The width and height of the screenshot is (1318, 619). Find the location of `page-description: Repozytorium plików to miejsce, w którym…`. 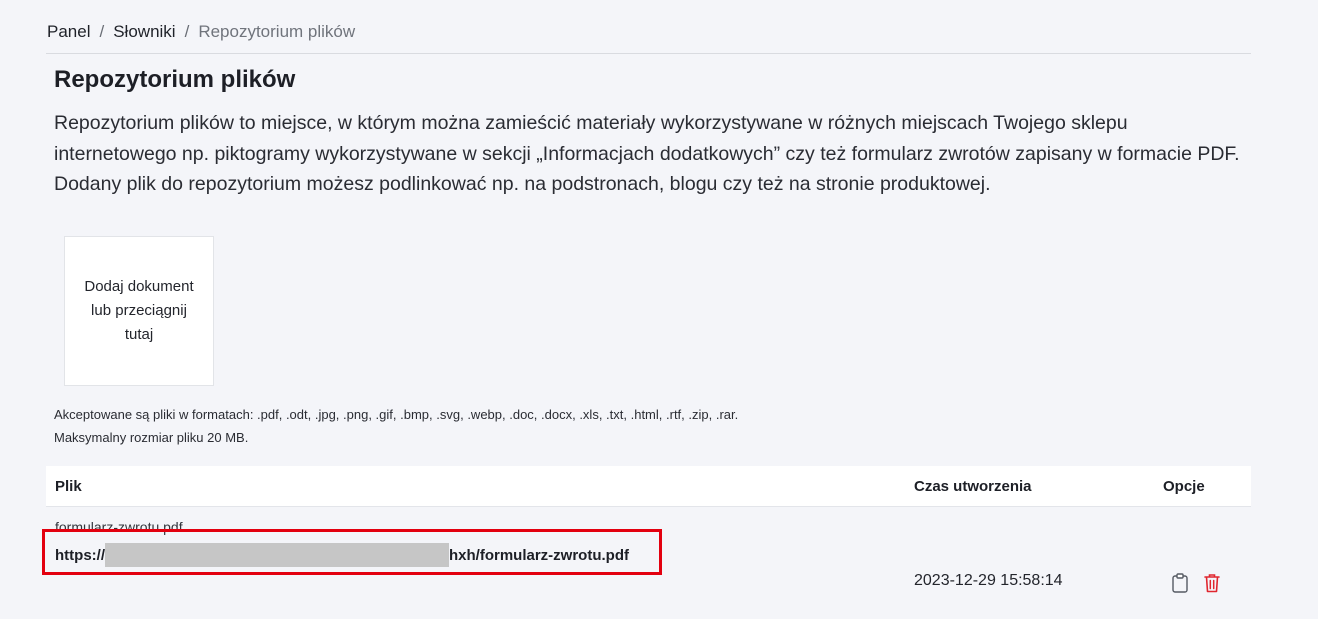

page-description: Repozytorium plików to miejsce, w którym… is located at coordinates (647, 153).